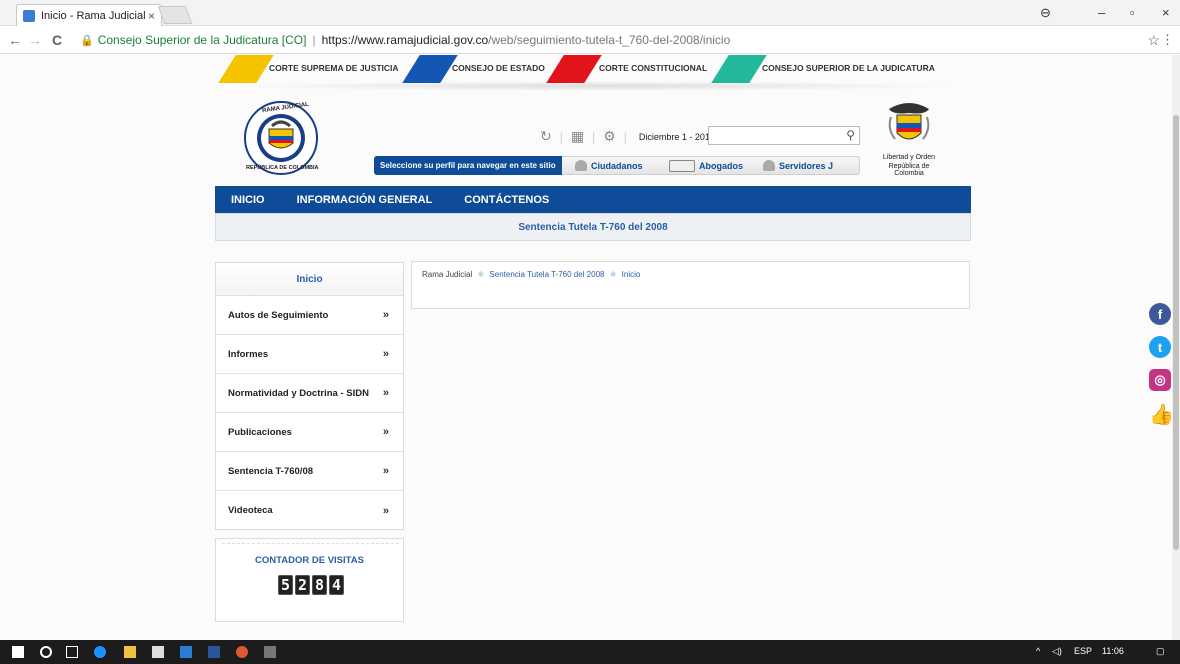 Image resolution: width=1180 pixels, height=664 pixels. I want to click on breadcrumb-item: Inicio, so click(631, 274).